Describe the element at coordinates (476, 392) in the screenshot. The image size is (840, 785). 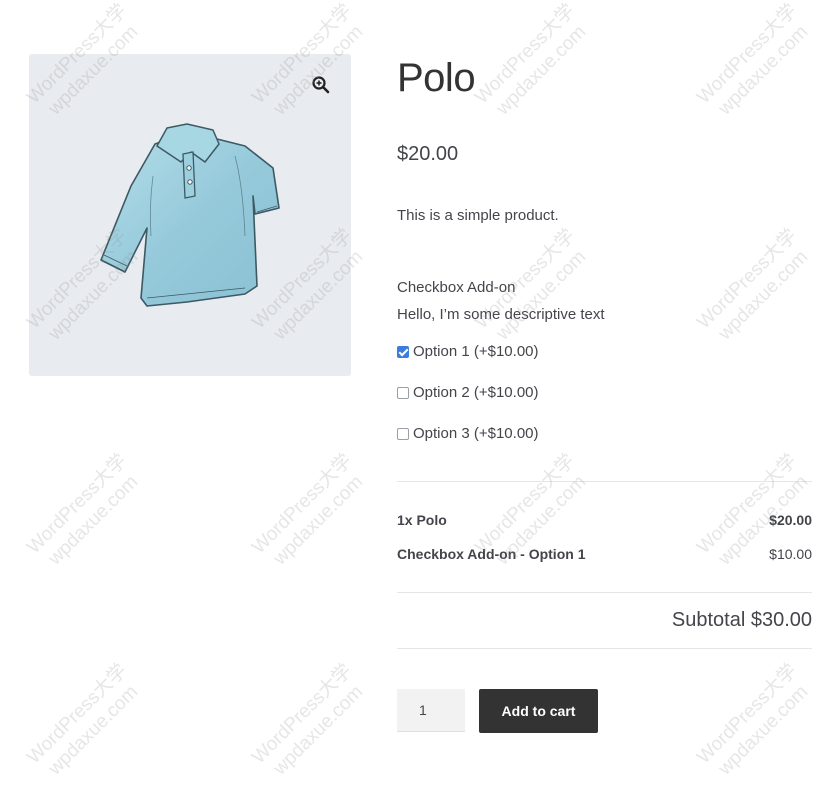
I see `addon-option-label: Option 2 (+$10.00)` at that location.